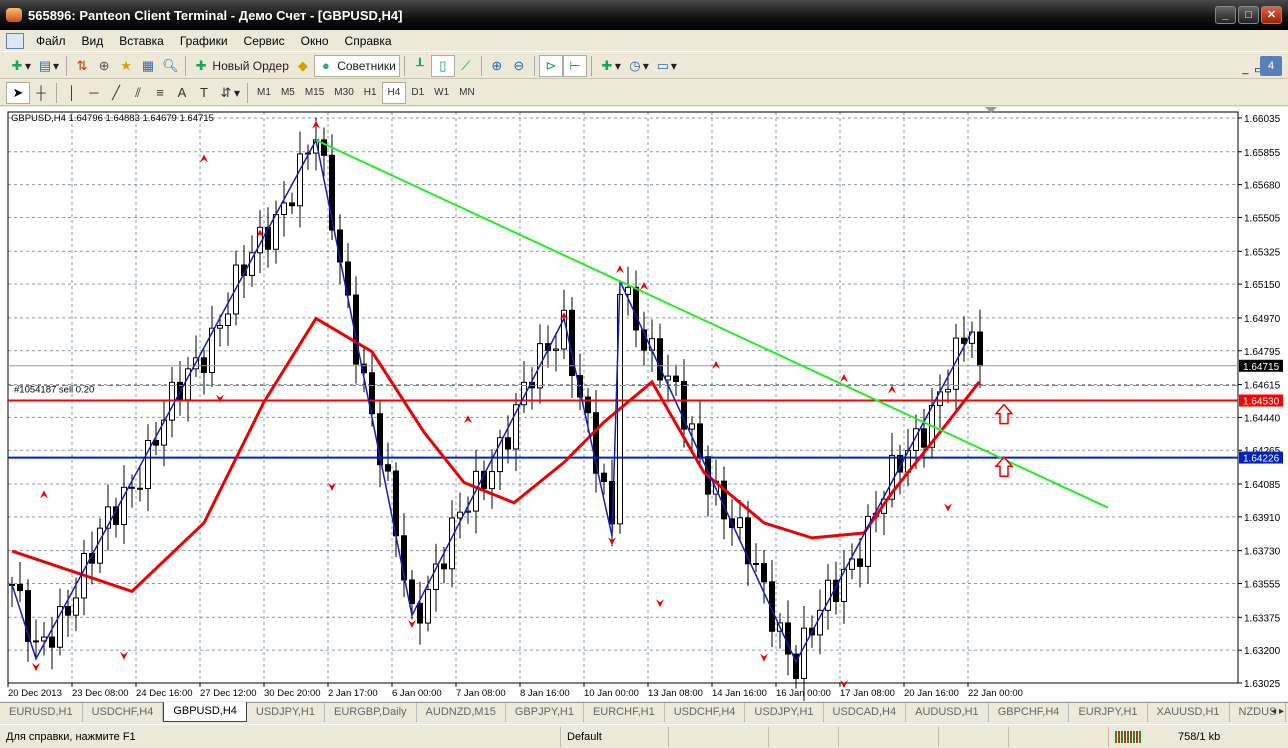  Describe the element at coordinates (366, 65) in the screenshot. I see `experts-label: Советники` at that location.